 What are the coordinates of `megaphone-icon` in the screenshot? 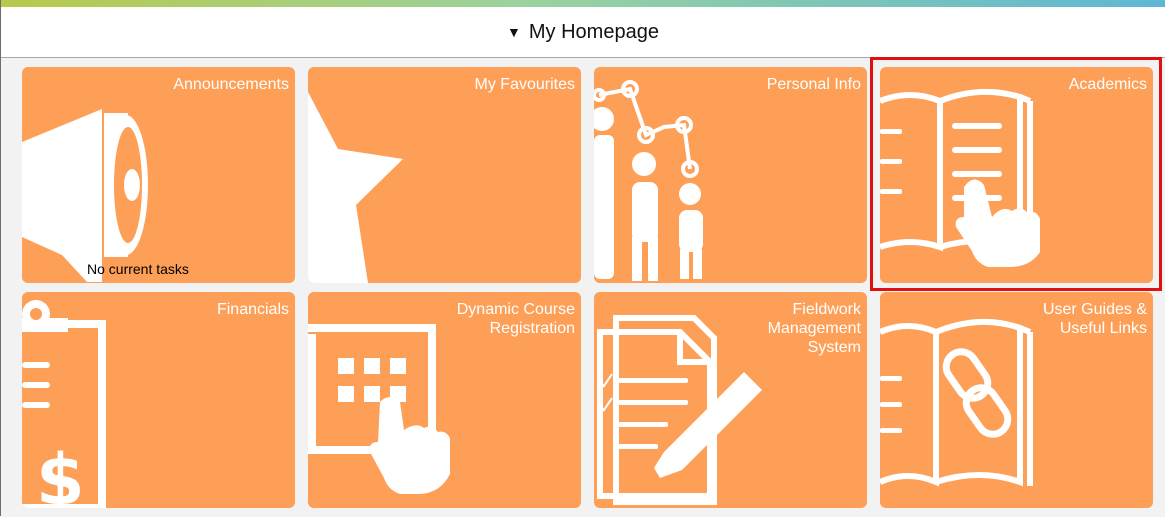 It's located at (85, 195).